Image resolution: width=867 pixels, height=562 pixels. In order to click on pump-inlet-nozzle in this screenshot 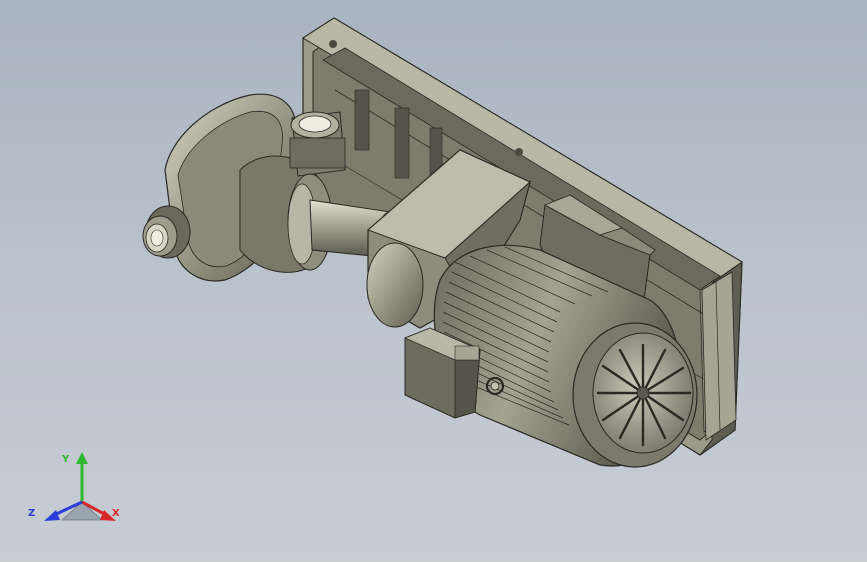, I will do `click(166, 232)`.